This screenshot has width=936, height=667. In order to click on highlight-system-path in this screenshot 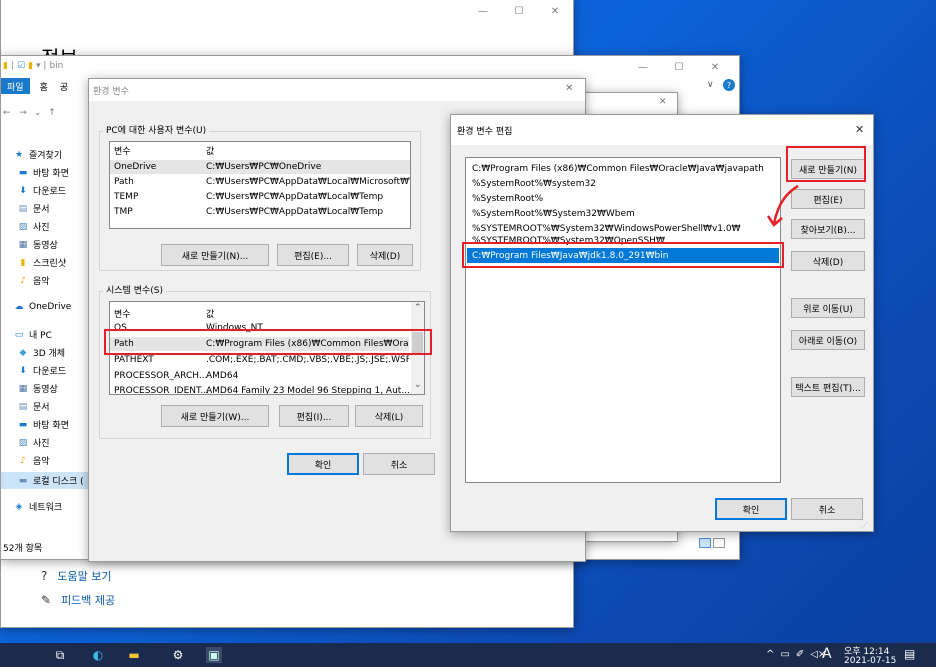, I will do `click(268, 342)`.